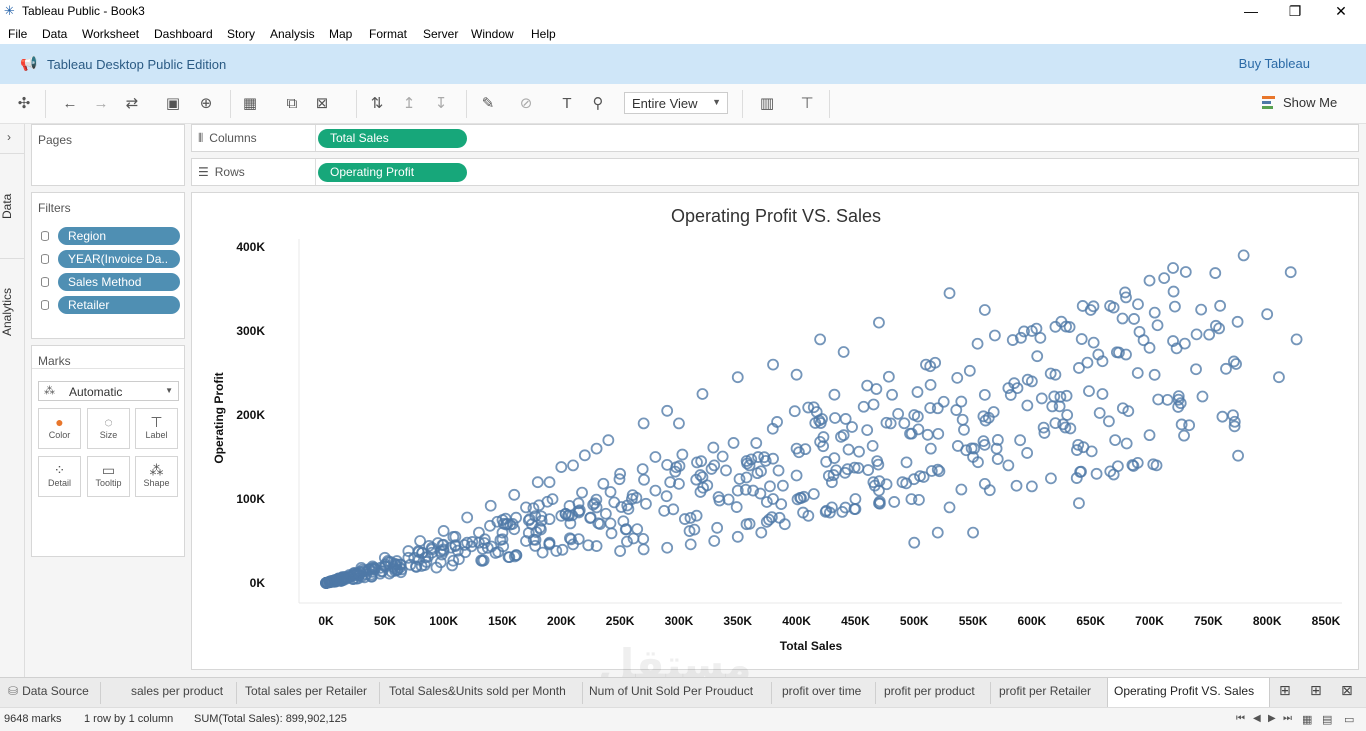 The image size is (1366, 731). What do you see at coordinates (340, 34) in the screenshot?
I see `menu-map: Map` at bounding box center [340, 34].